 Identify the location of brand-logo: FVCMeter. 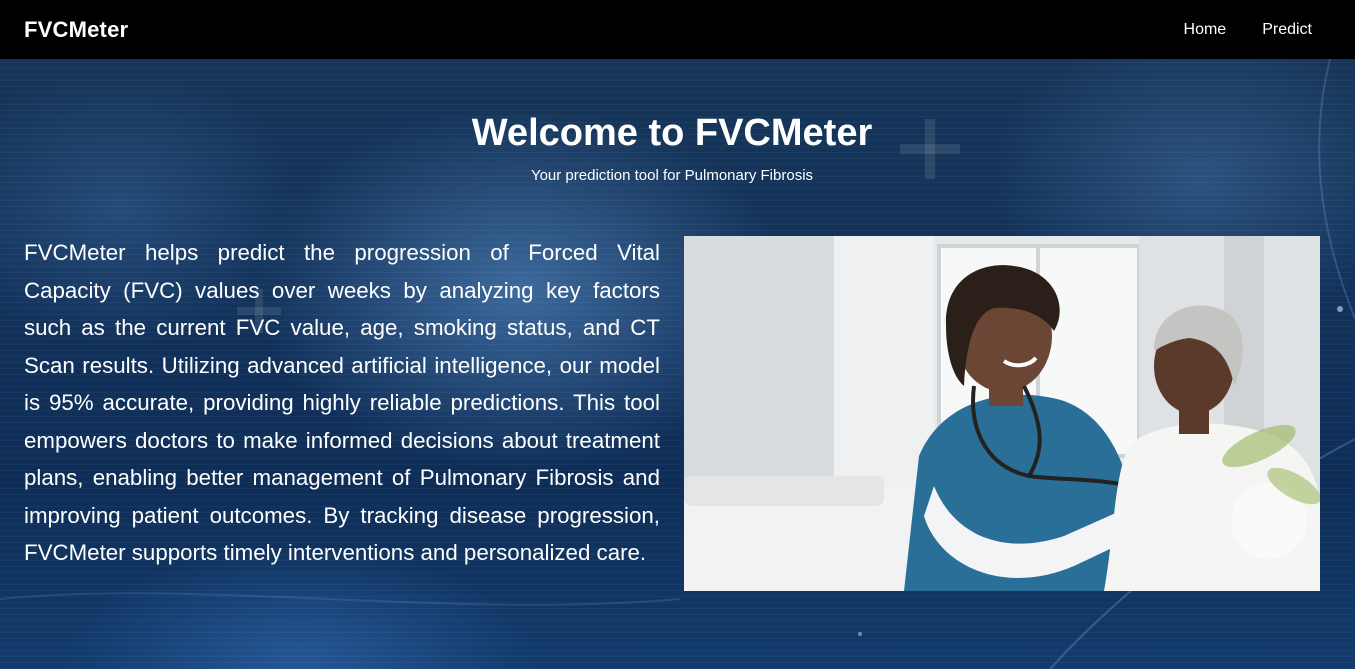
(76, 30).